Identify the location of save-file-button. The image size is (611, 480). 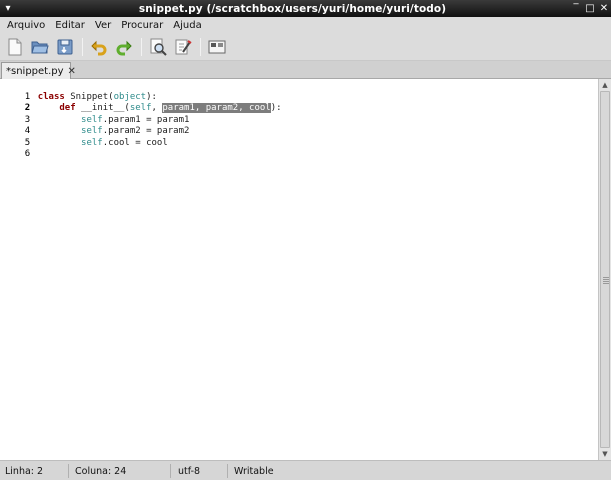
(65, 47).